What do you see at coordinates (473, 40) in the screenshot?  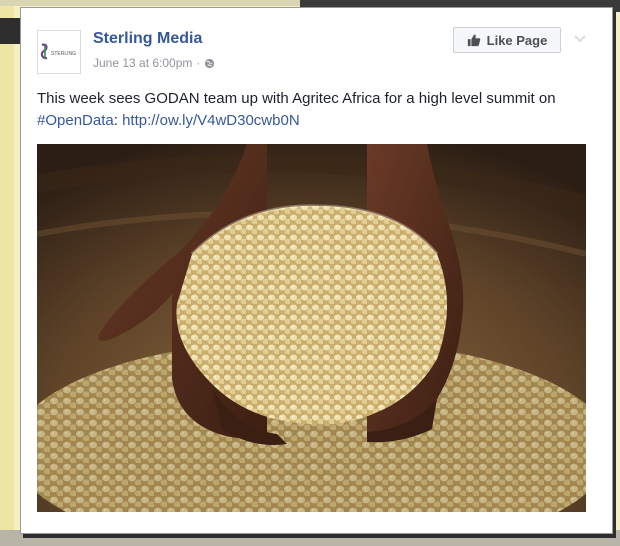 I see `thumbs-up-icon` at bounding box center [473, 40].